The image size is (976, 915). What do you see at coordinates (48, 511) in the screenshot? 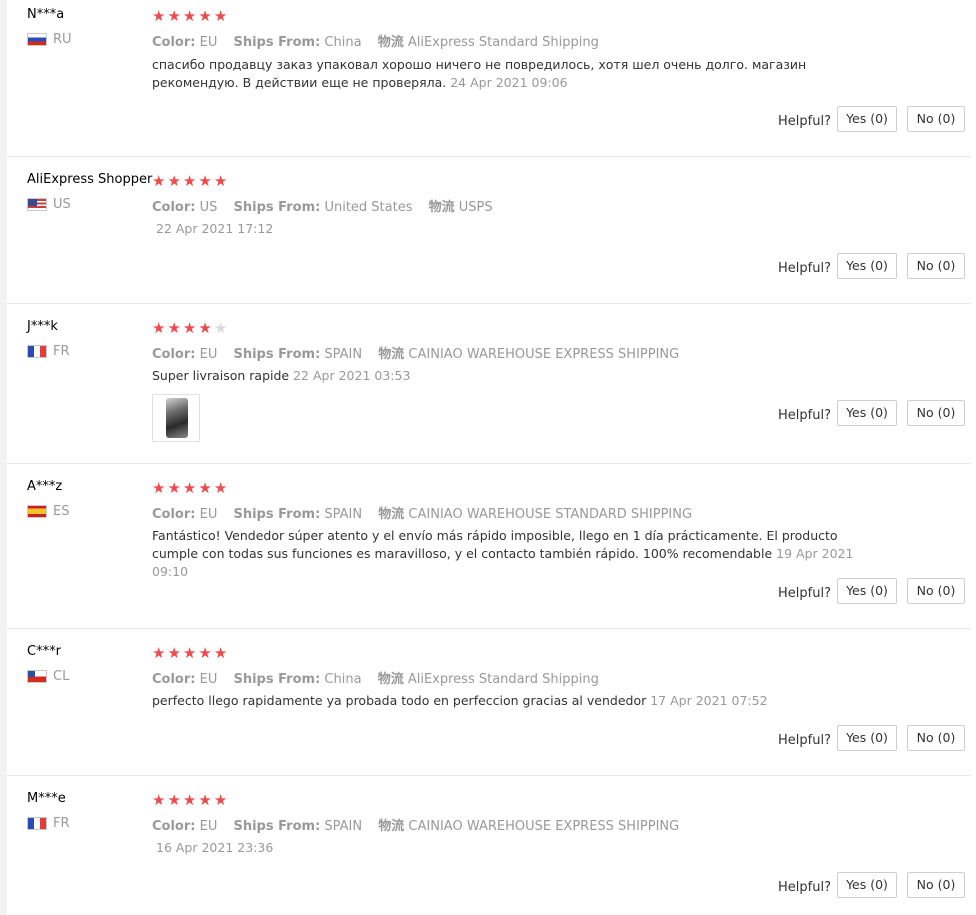
I see `reviewer-country: ES` at bounding box center [48, 511].